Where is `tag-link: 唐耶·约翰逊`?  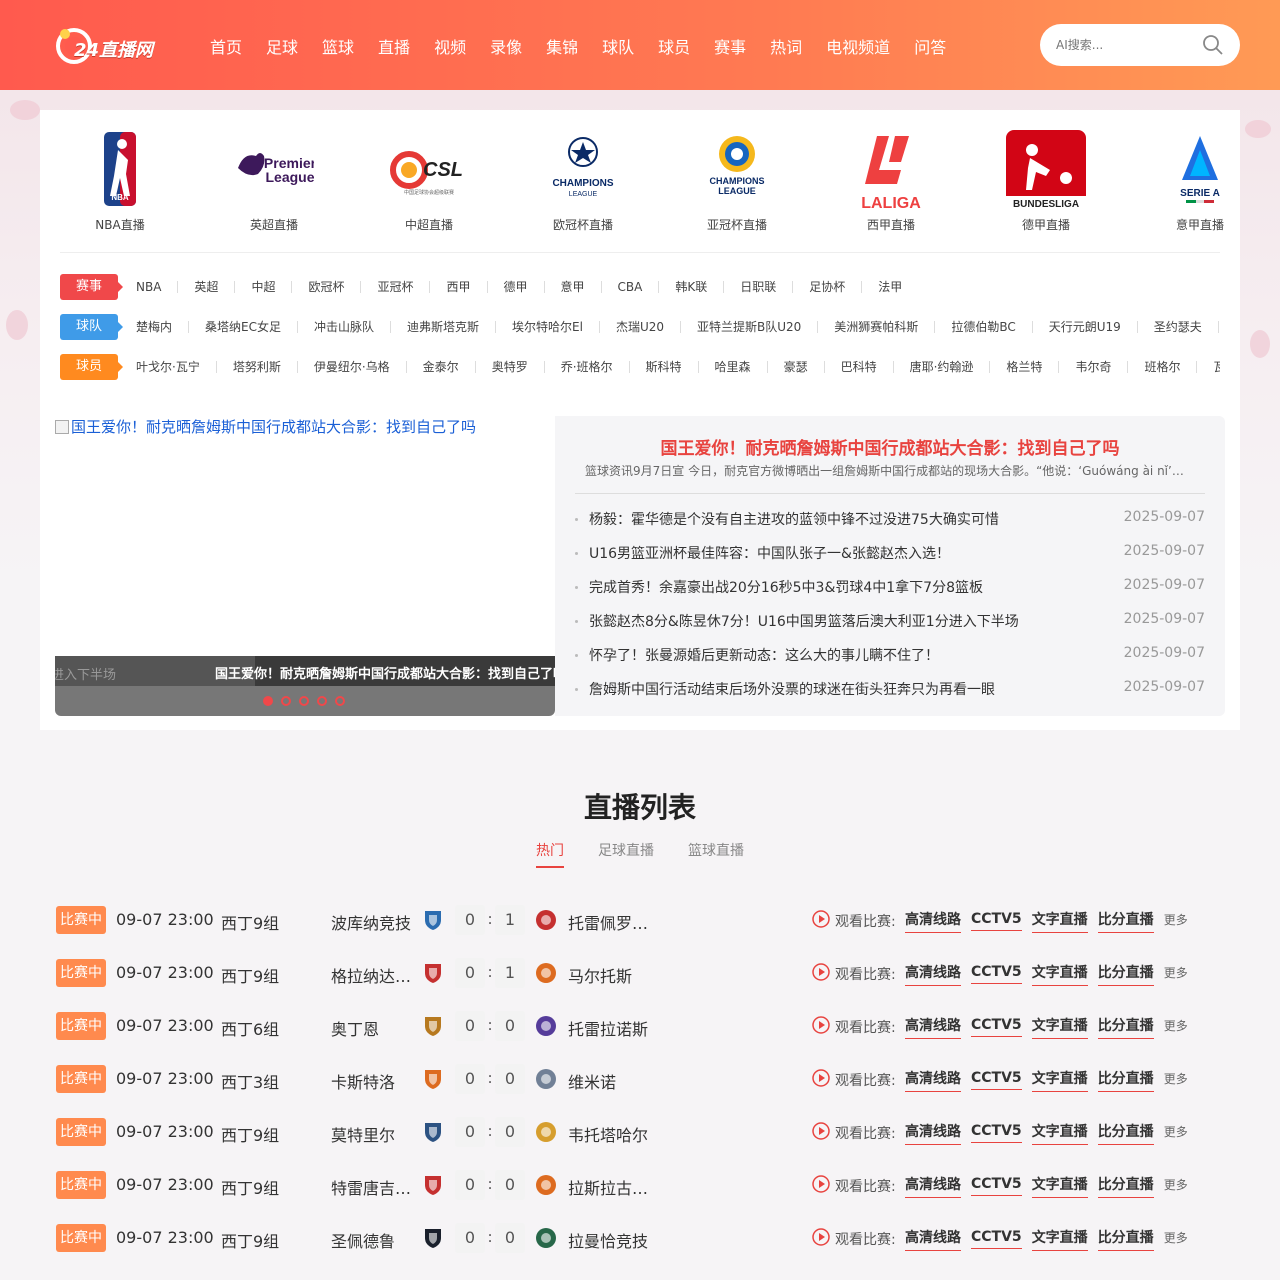 tag-link: 唐耶·约翰逊 is located at coordinates (942, 367).